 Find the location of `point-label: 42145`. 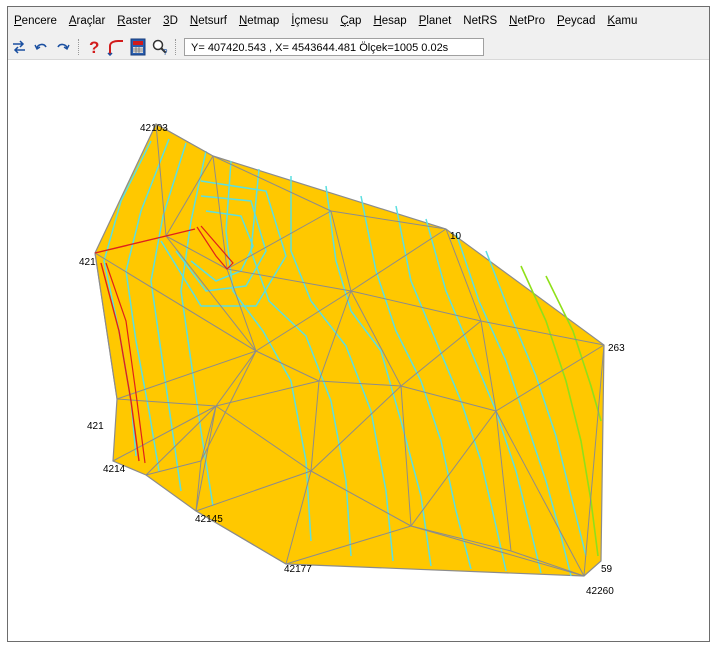

point-label: 42145 is located at coordinates (209, 519).